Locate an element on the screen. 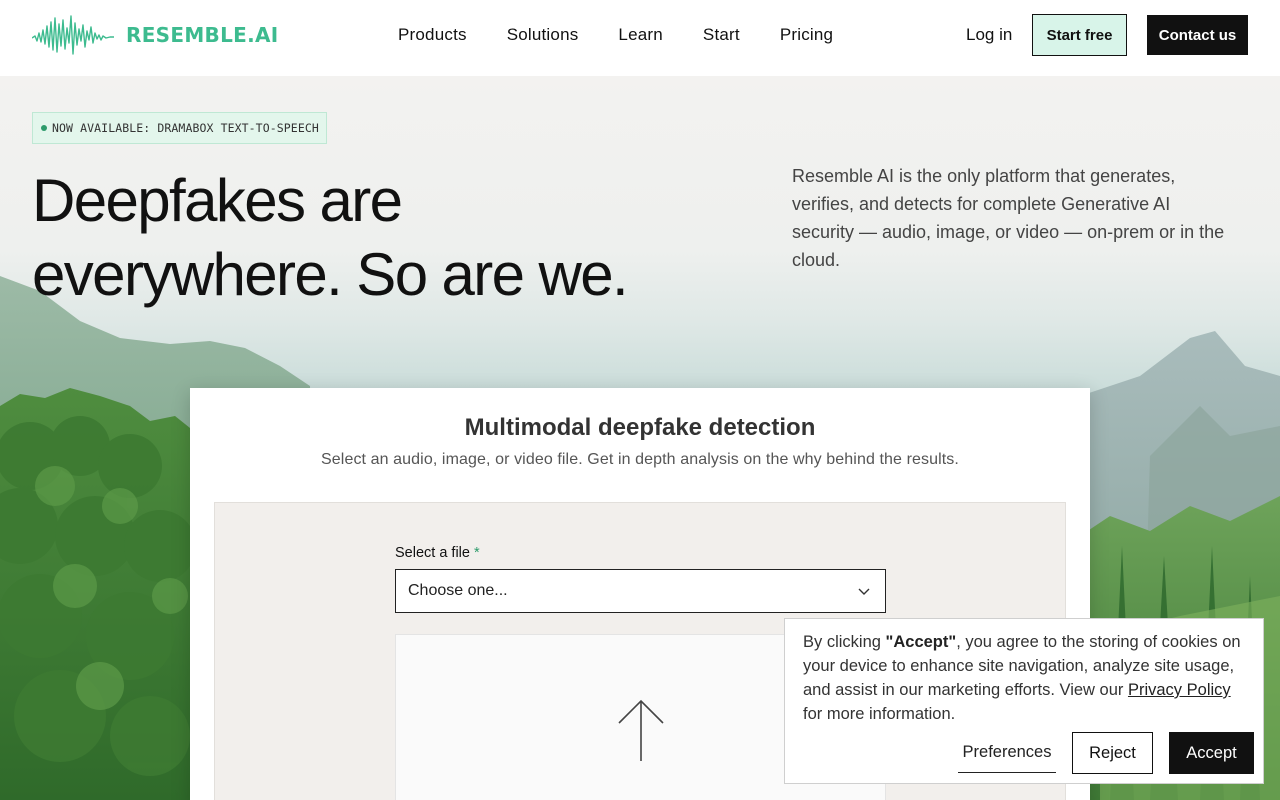  resemble-logo: RESEMBLE.AI is located at coordinates (155, 35).